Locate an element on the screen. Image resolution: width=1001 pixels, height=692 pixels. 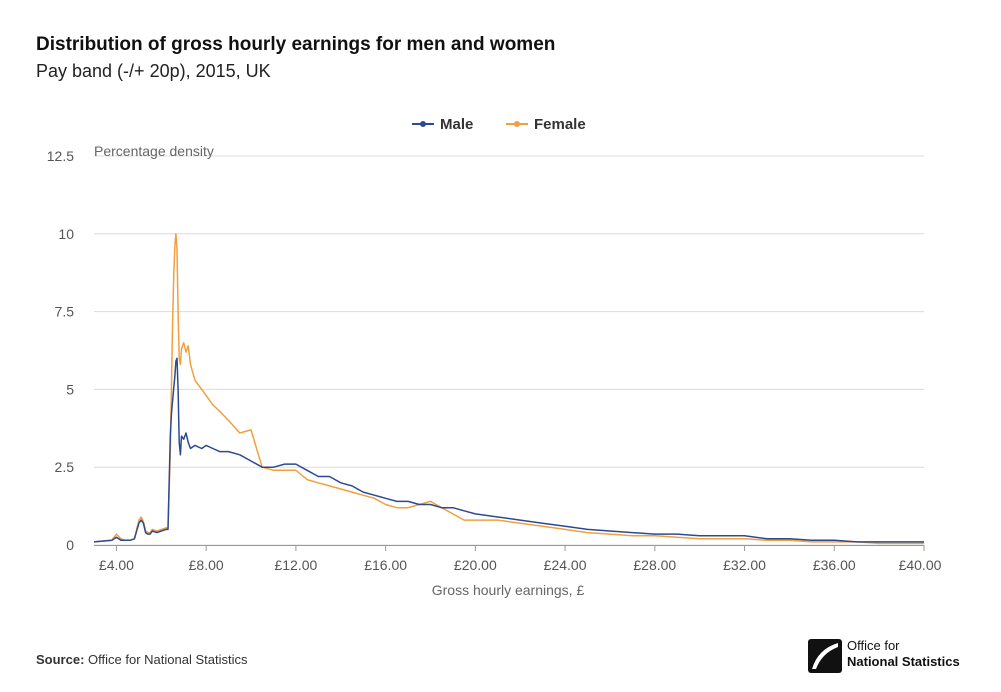
y-tick-label: 7.5 is located at coordinates (65, 312).